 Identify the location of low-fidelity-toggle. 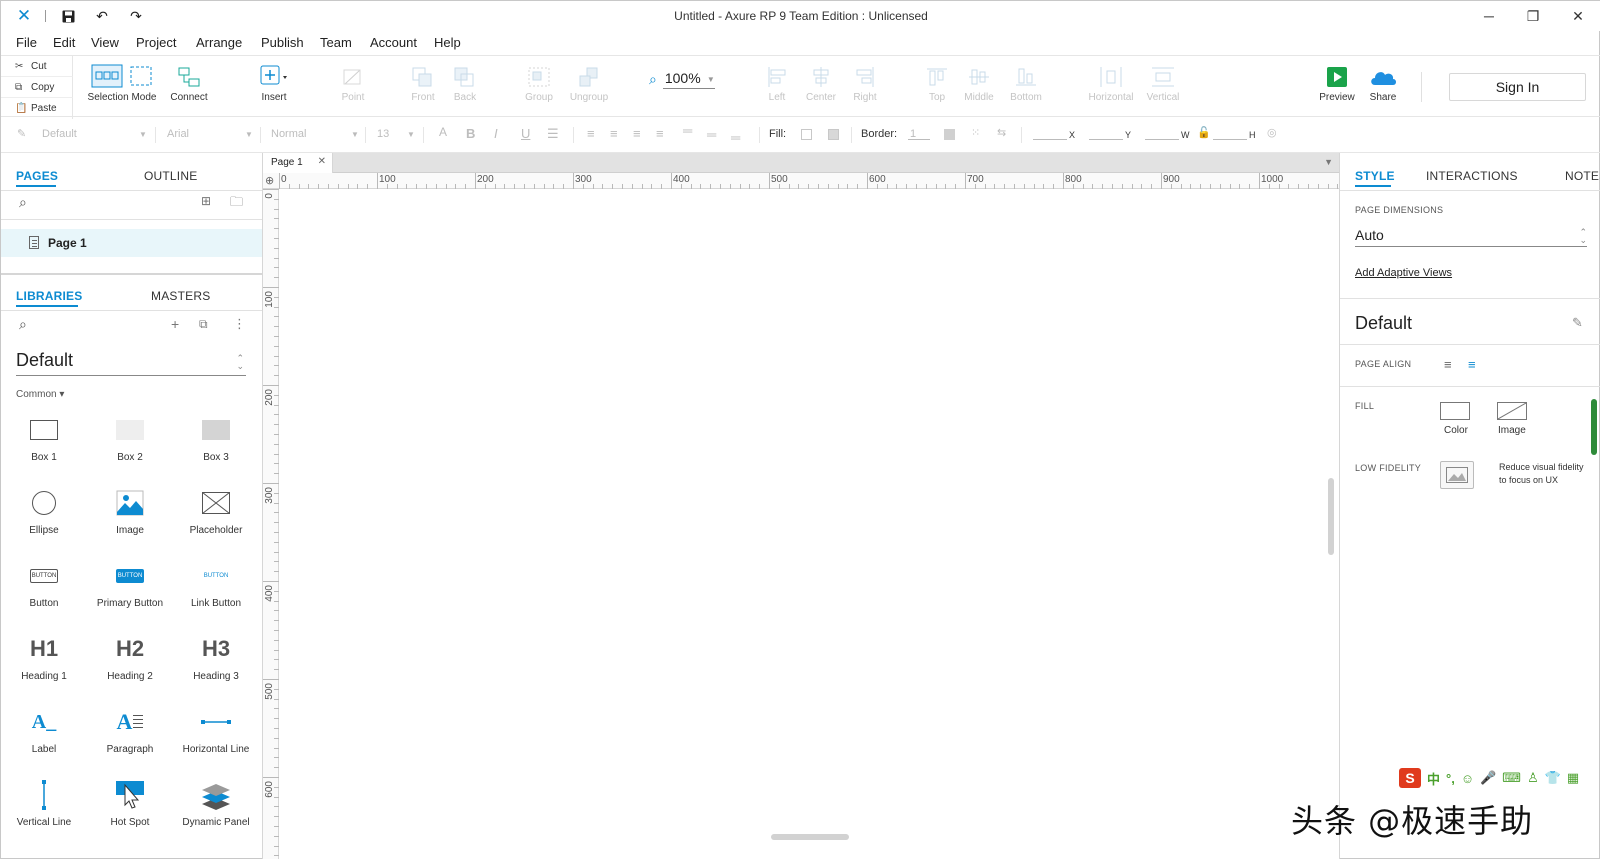
(1457, 475).